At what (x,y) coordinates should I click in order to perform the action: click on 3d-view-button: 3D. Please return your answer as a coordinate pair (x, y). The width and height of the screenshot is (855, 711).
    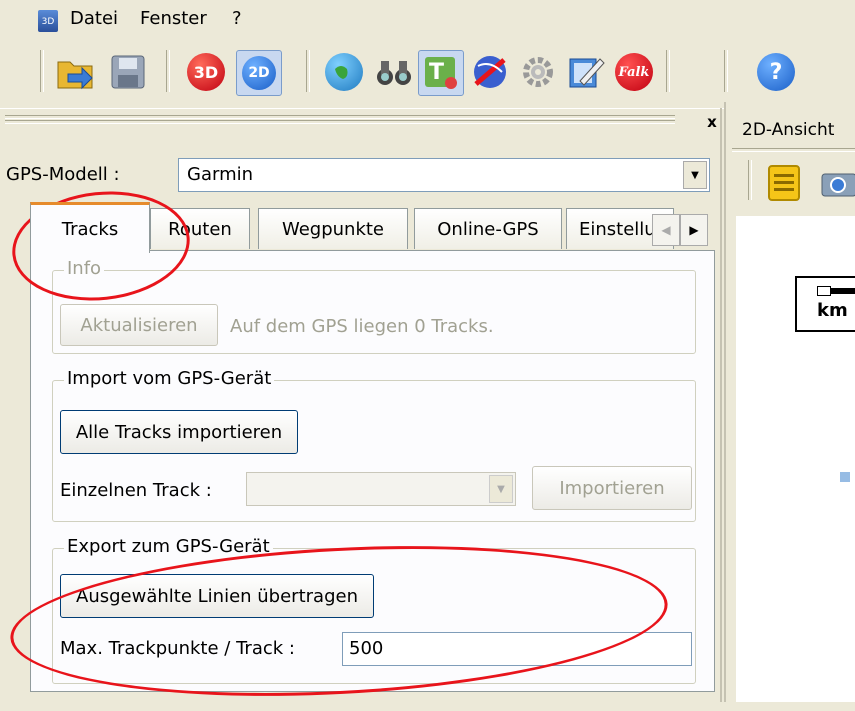
    Looking at the image, I should click on (206, 72).